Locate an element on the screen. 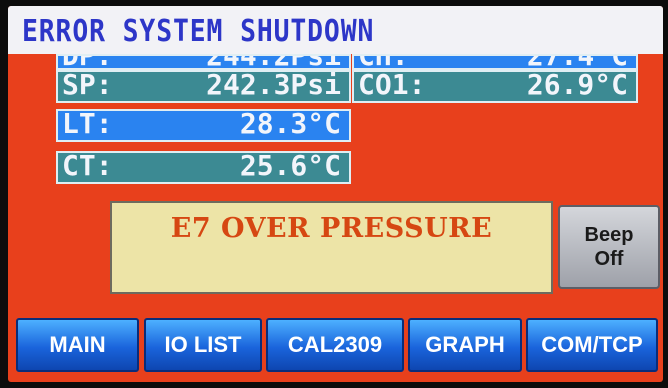 This screenshot has width=668, height=388. nav-button-io-list-label: IO LIST is located at coordinates (203, 344).